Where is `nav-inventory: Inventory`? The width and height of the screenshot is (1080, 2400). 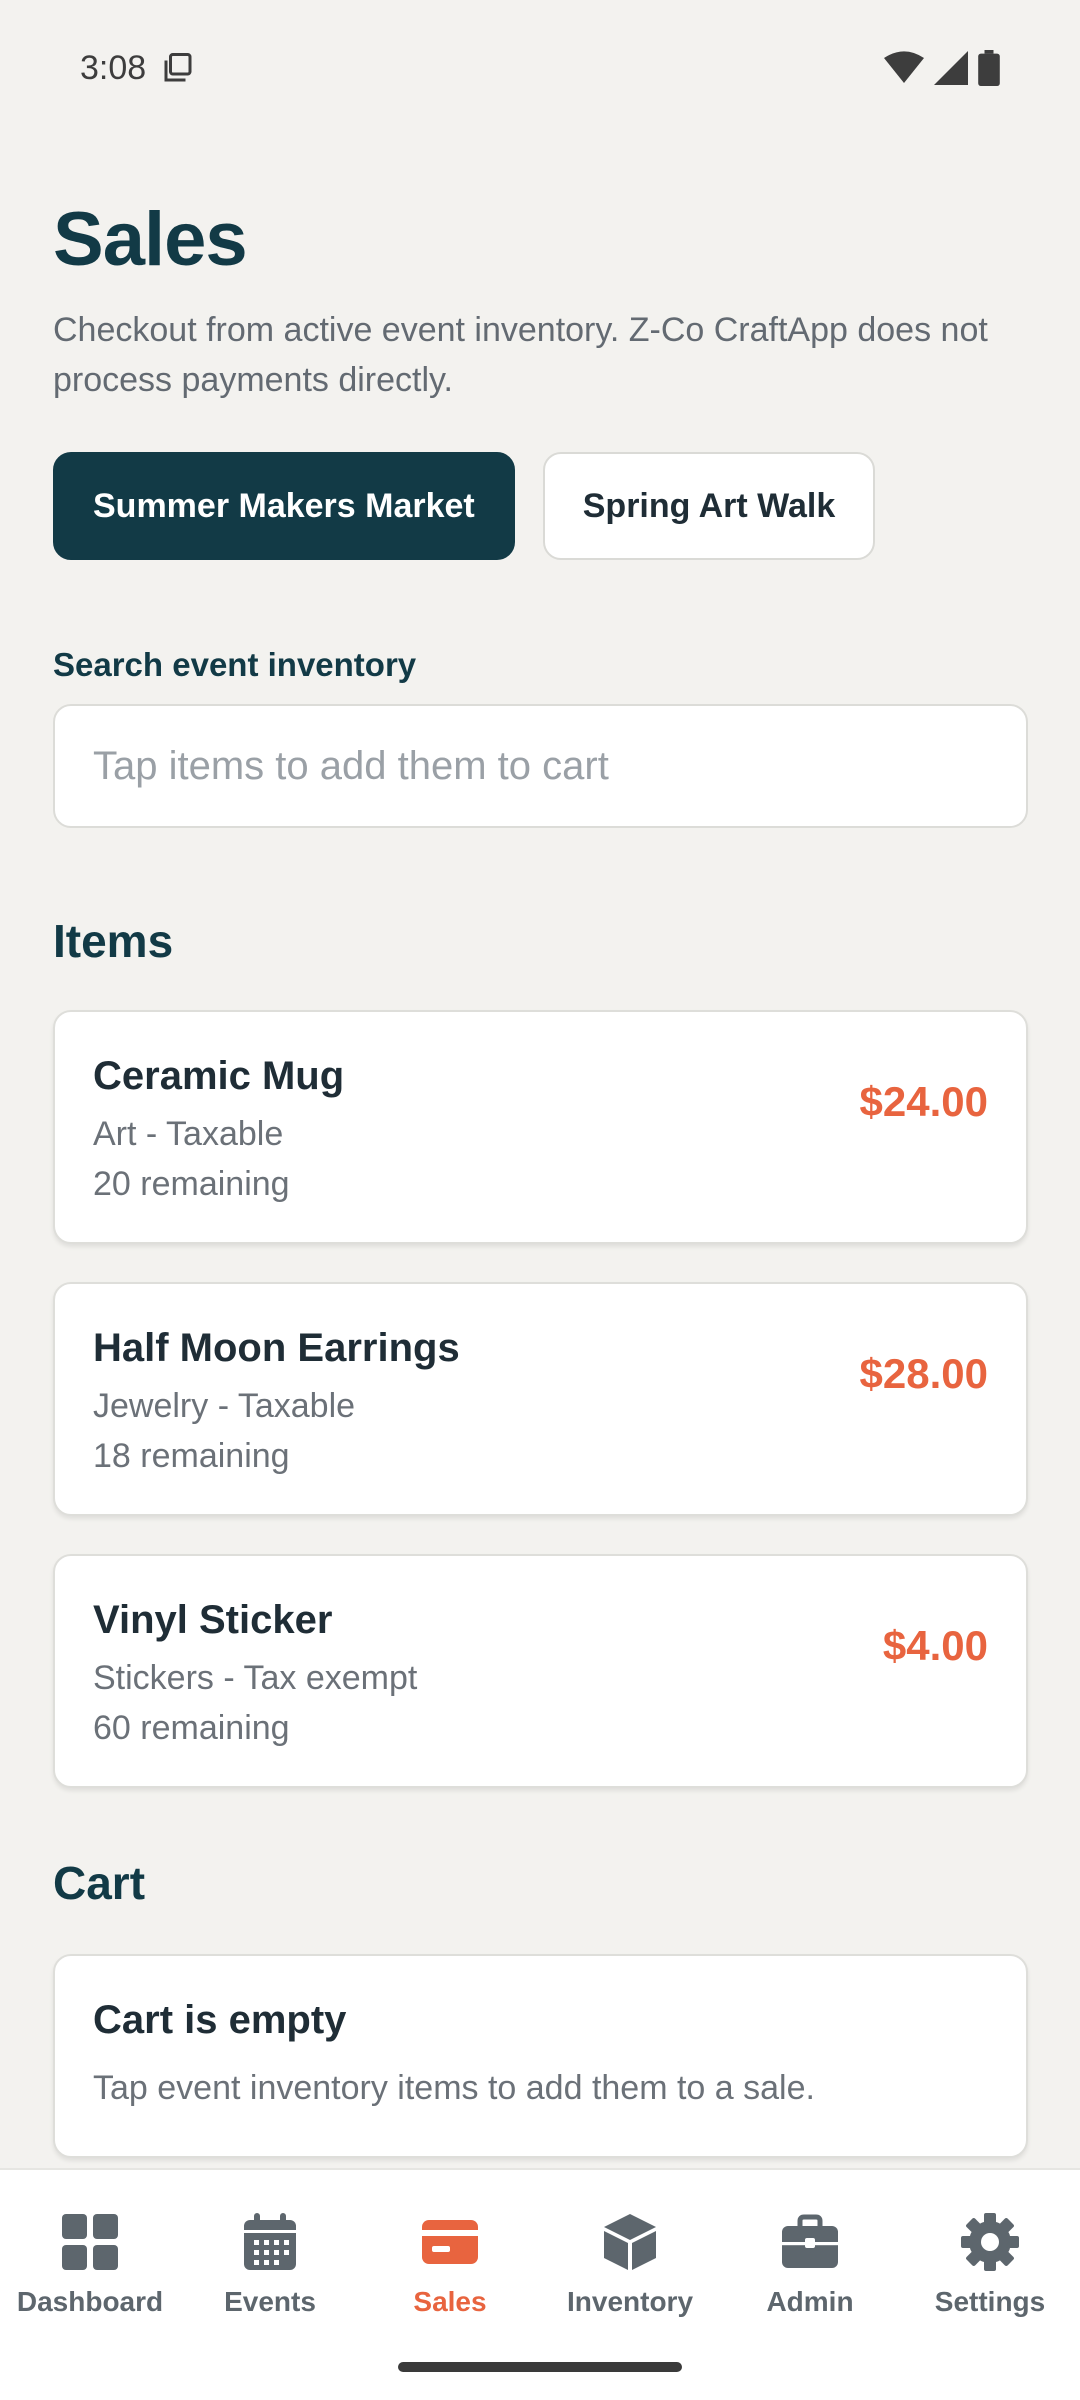 nav-inventory: Inventory is located at coordinates (630, 2260).